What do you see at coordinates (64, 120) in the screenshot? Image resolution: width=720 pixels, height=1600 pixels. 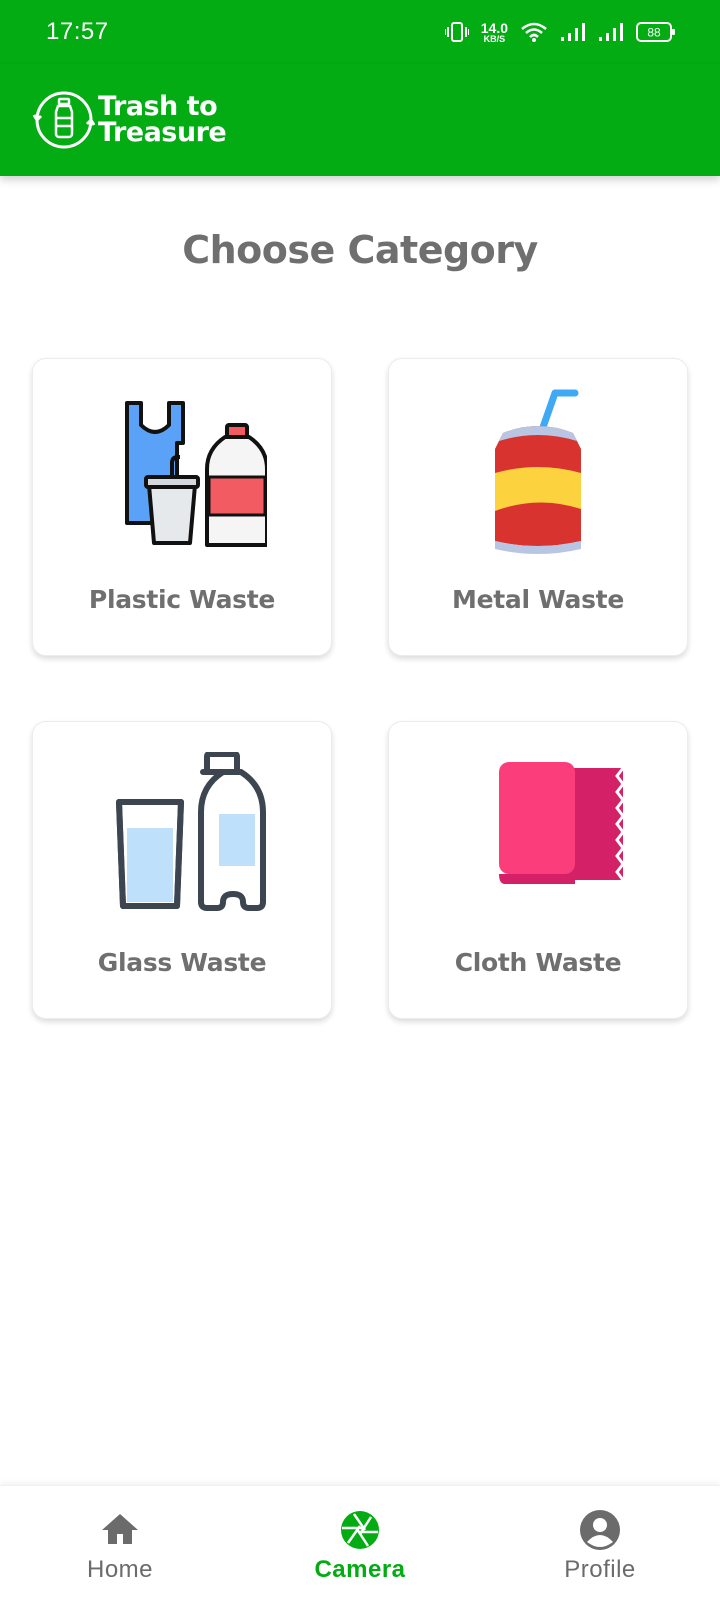 I see `recycle-bottle-icon` at bounding box center [64, 120].